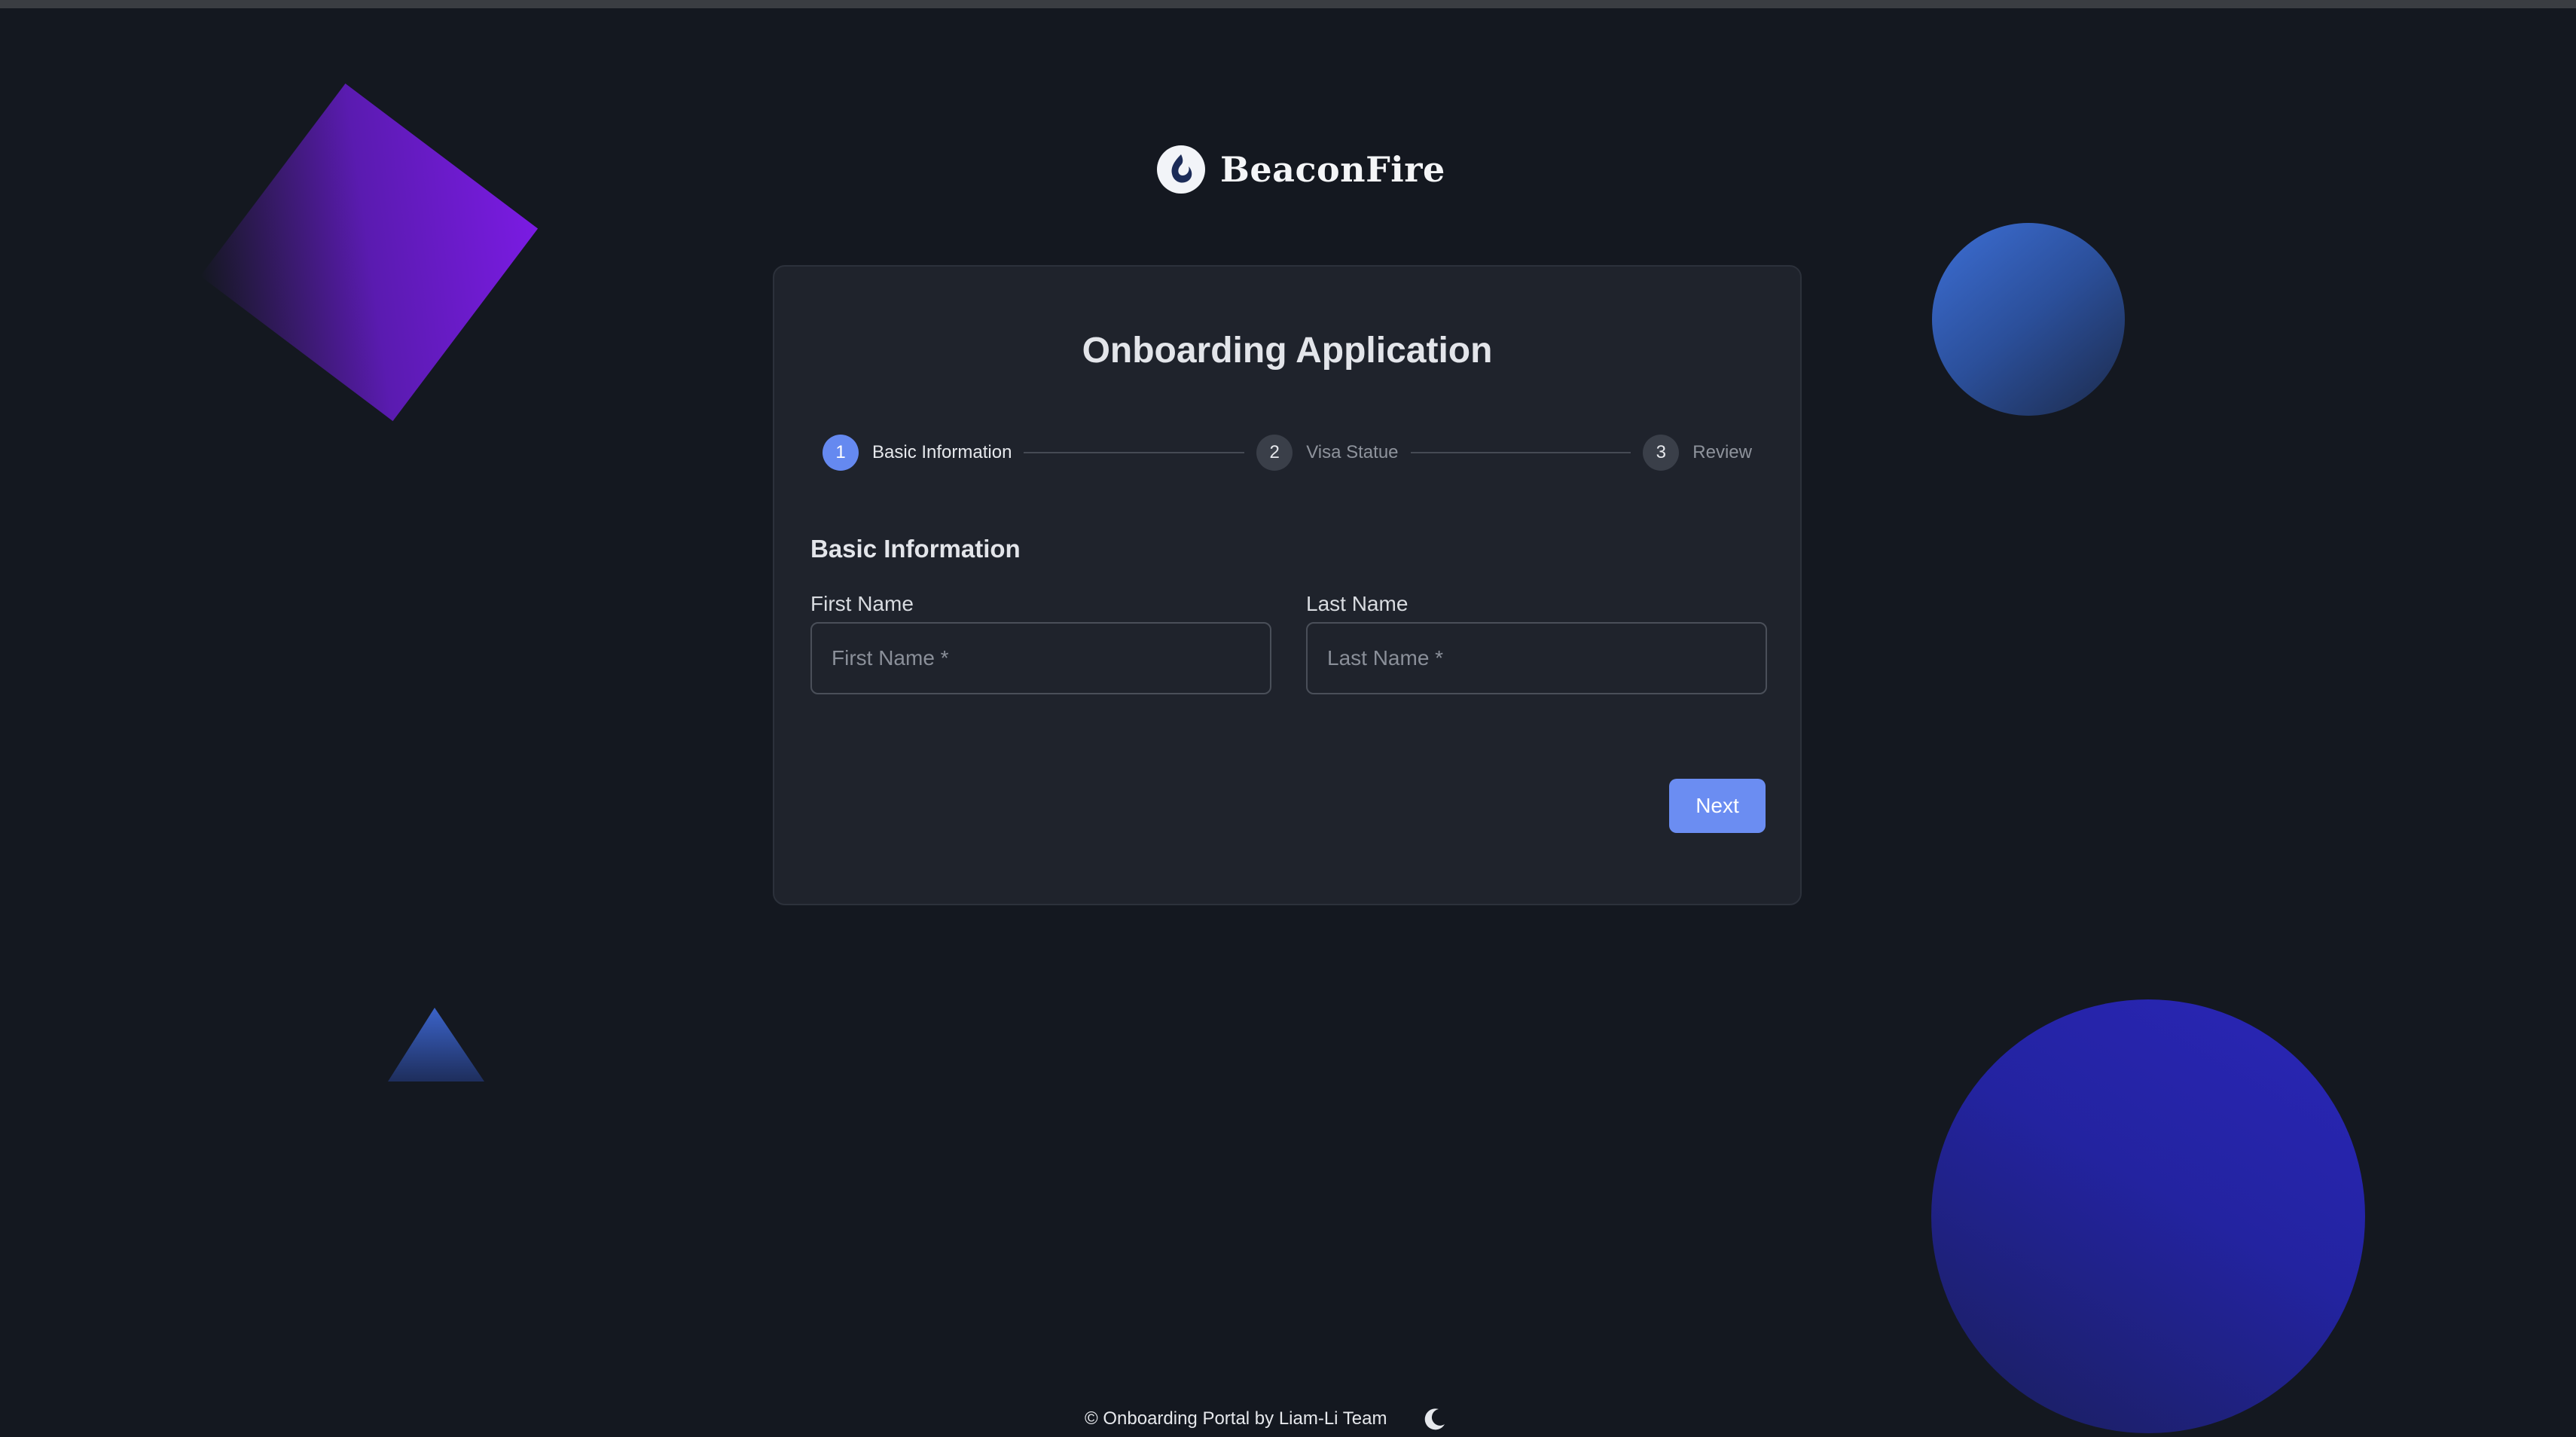 This screenshot has width=2576, height=1437. Describe the element at coordinates (862, 603) in the screenshot. I see `first-name-label: First Name` at that location.